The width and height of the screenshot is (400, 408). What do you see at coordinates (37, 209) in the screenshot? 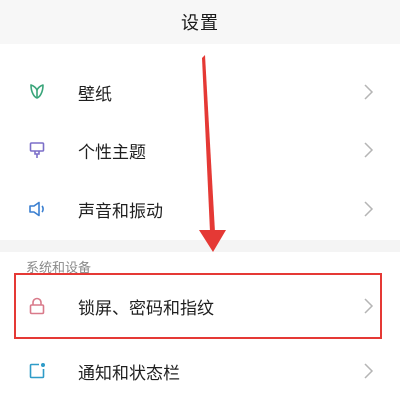
I see `sound-icon` at bounding box center [37, 209].